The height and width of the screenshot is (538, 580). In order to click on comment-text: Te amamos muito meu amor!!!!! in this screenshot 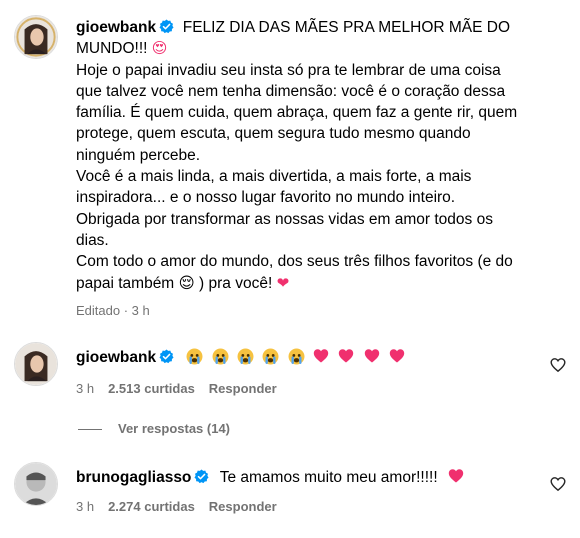, I will do `click(328, 477)`.